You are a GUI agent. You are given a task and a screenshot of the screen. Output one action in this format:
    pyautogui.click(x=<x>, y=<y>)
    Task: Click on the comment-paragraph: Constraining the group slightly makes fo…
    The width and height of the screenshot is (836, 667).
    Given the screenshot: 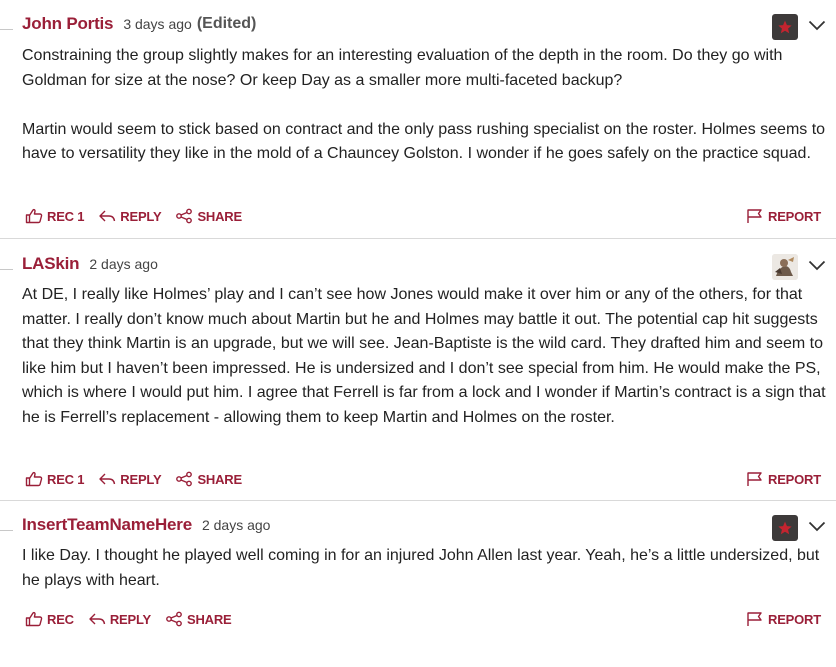 What is the action you would take?
    pyautogui.click(x=402, y=68)
    